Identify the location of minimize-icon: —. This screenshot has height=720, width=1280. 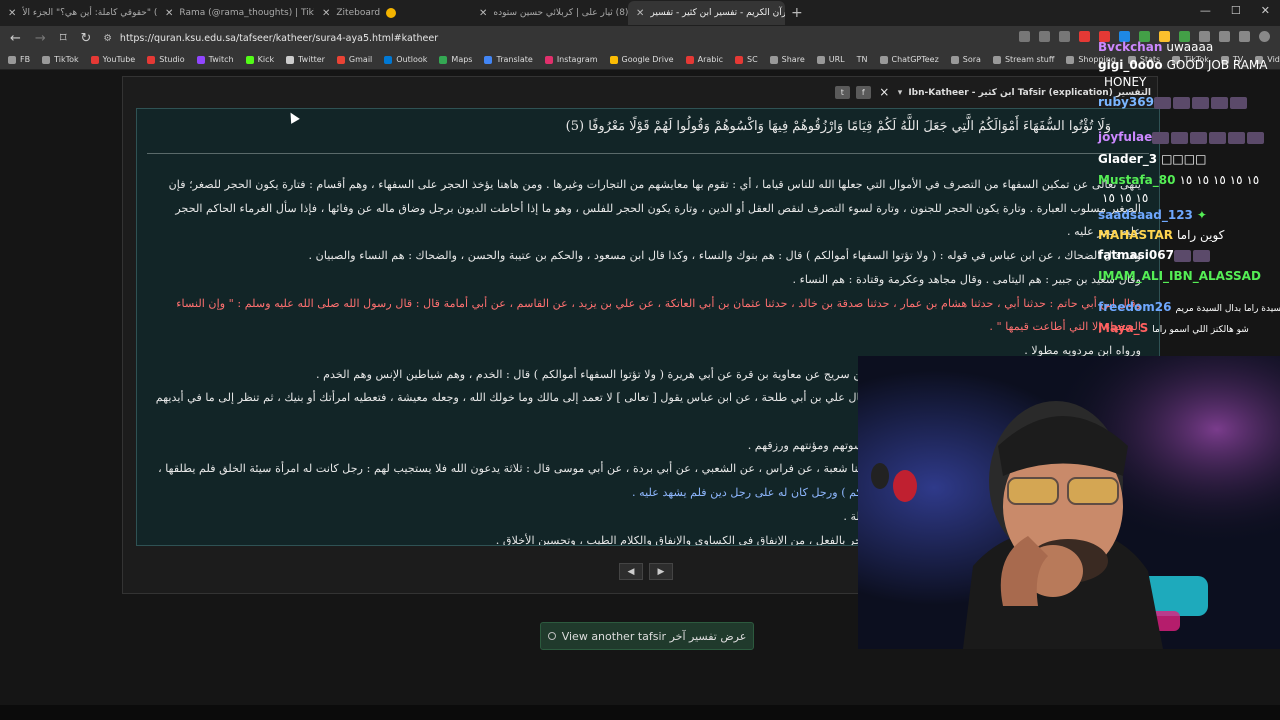
(1205, 10).